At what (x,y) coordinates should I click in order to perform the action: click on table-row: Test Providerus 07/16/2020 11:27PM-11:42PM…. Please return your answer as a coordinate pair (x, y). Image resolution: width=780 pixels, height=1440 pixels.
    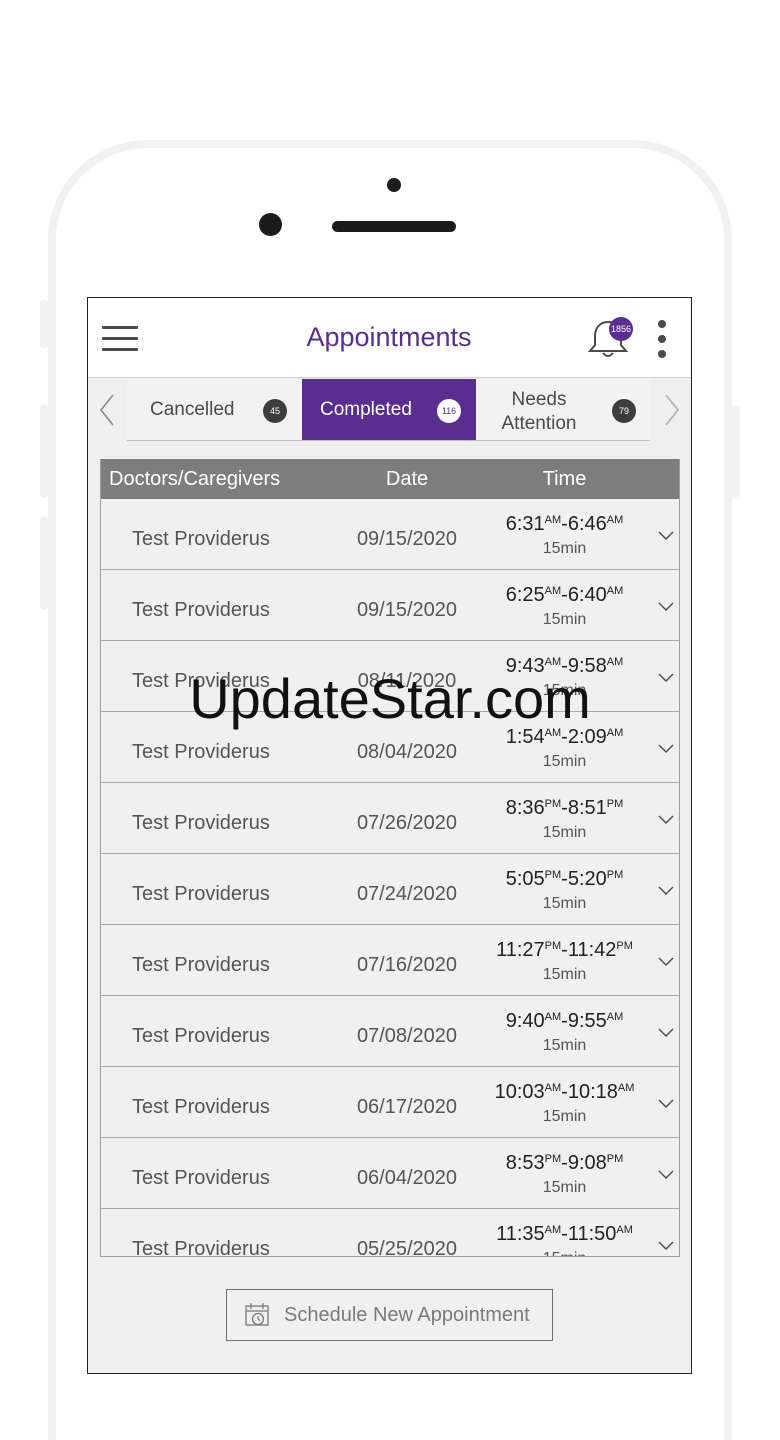
    Looking at the image, I should click on (390, 960).